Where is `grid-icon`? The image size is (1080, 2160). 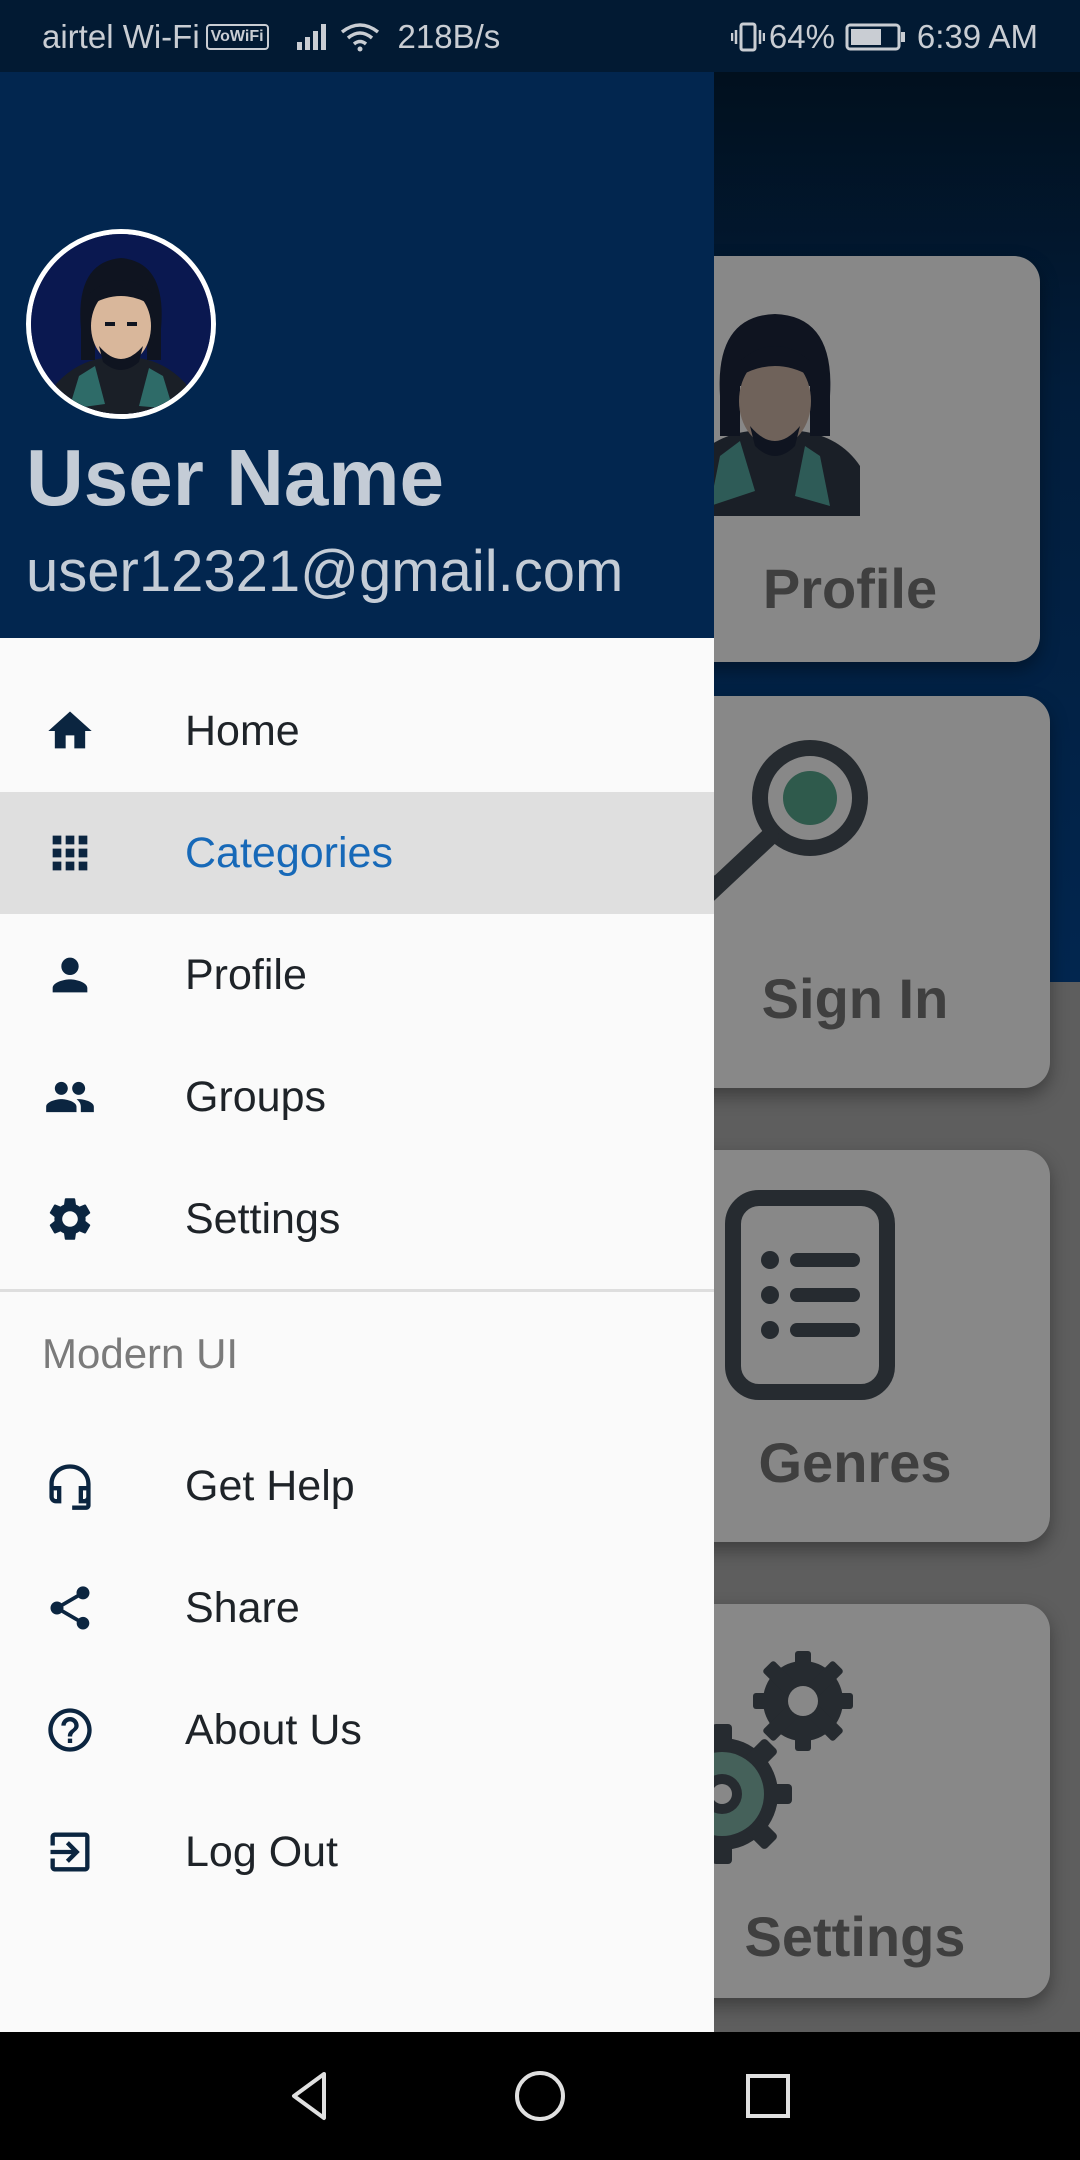
grid-icon is located at coordinates (70, 853).